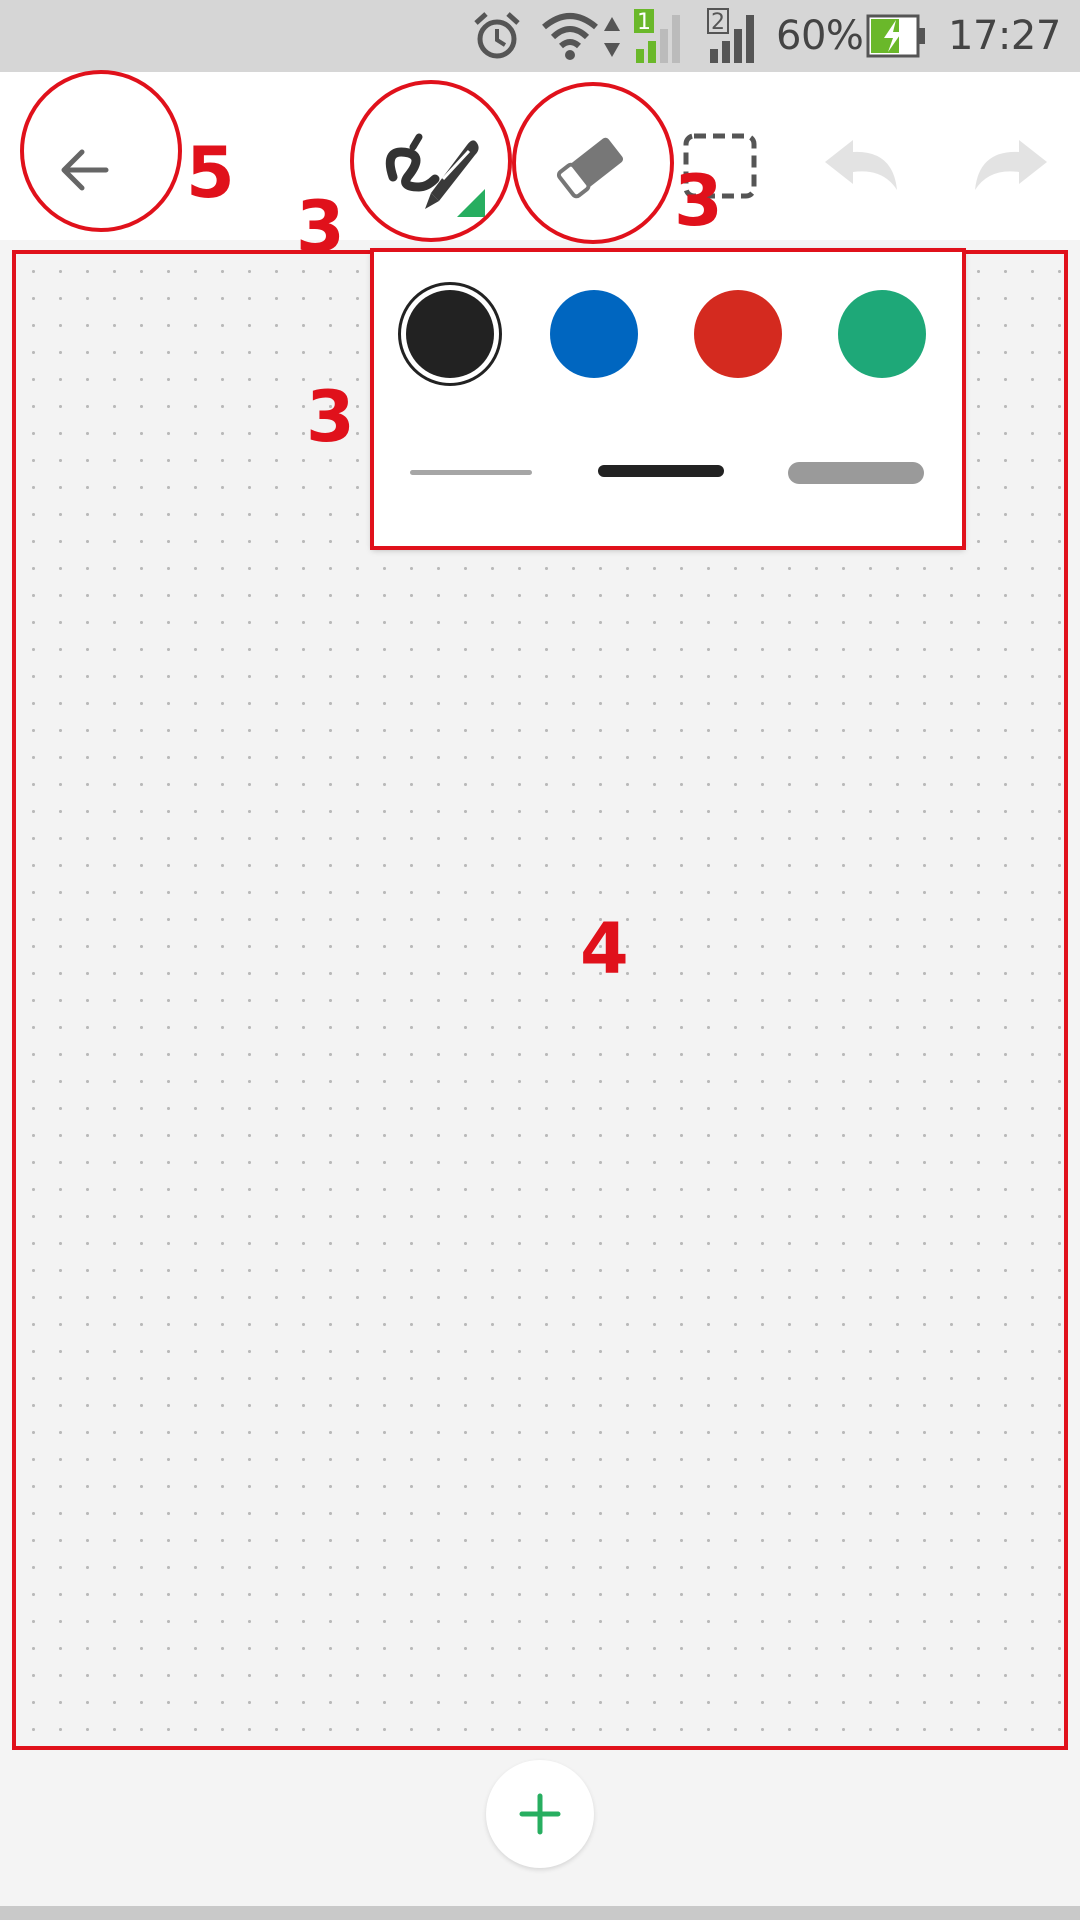 The image size is (1080, 1920). I want to click on data-arrows-icon, so click(612, 36).